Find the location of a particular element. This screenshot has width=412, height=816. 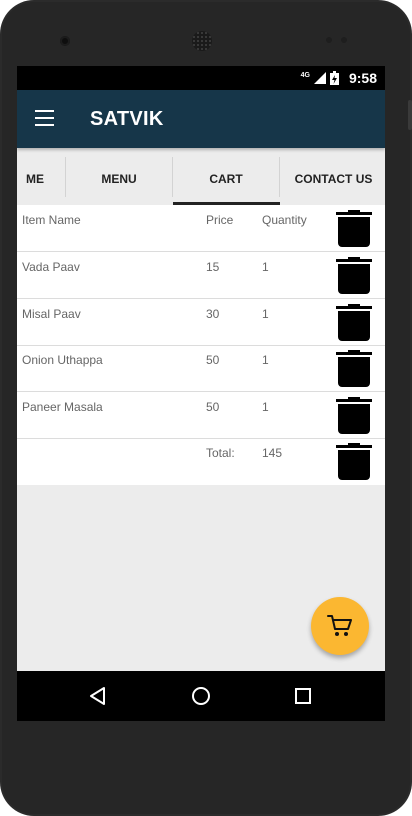

tab-menu: MENU is located at coordinates (119, 179).